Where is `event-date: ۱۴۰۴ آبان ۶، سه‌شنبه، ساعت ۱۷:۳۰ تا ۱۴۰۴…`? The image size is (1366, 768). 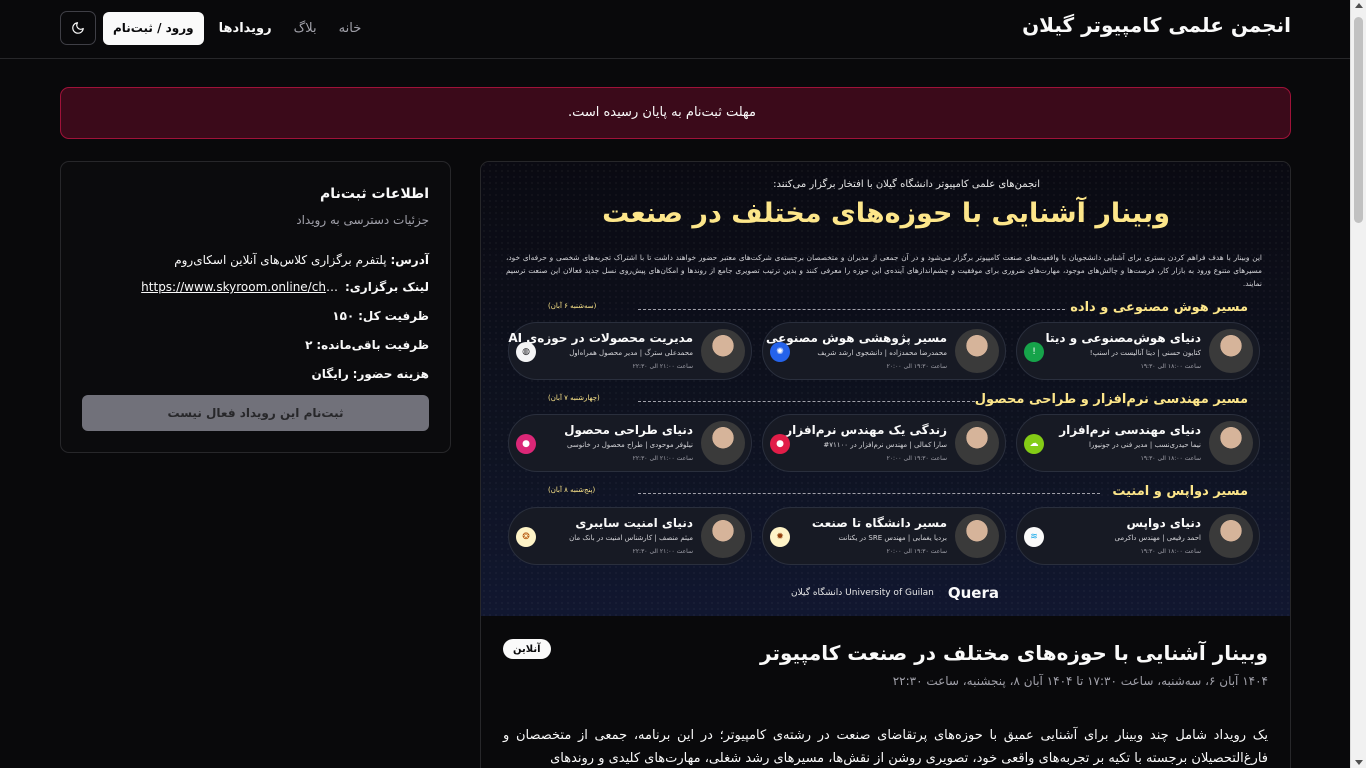 event-date: ۱۴۰۴ آبان ۶، سه‌شنبه، ساعت ۱۷:۳۰ تا ۱۴۰۴… is located at coordinates (1080, 681).